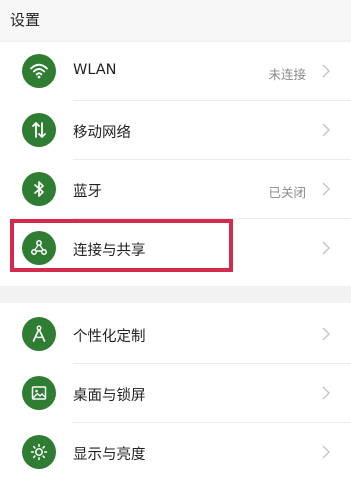 Image resolution: width=351 pixels, height=489 pixels. What do you see at coordinates (39, 130) in the screenshot?
I see `mobile-data-icon` at bounding box center [39, 130].